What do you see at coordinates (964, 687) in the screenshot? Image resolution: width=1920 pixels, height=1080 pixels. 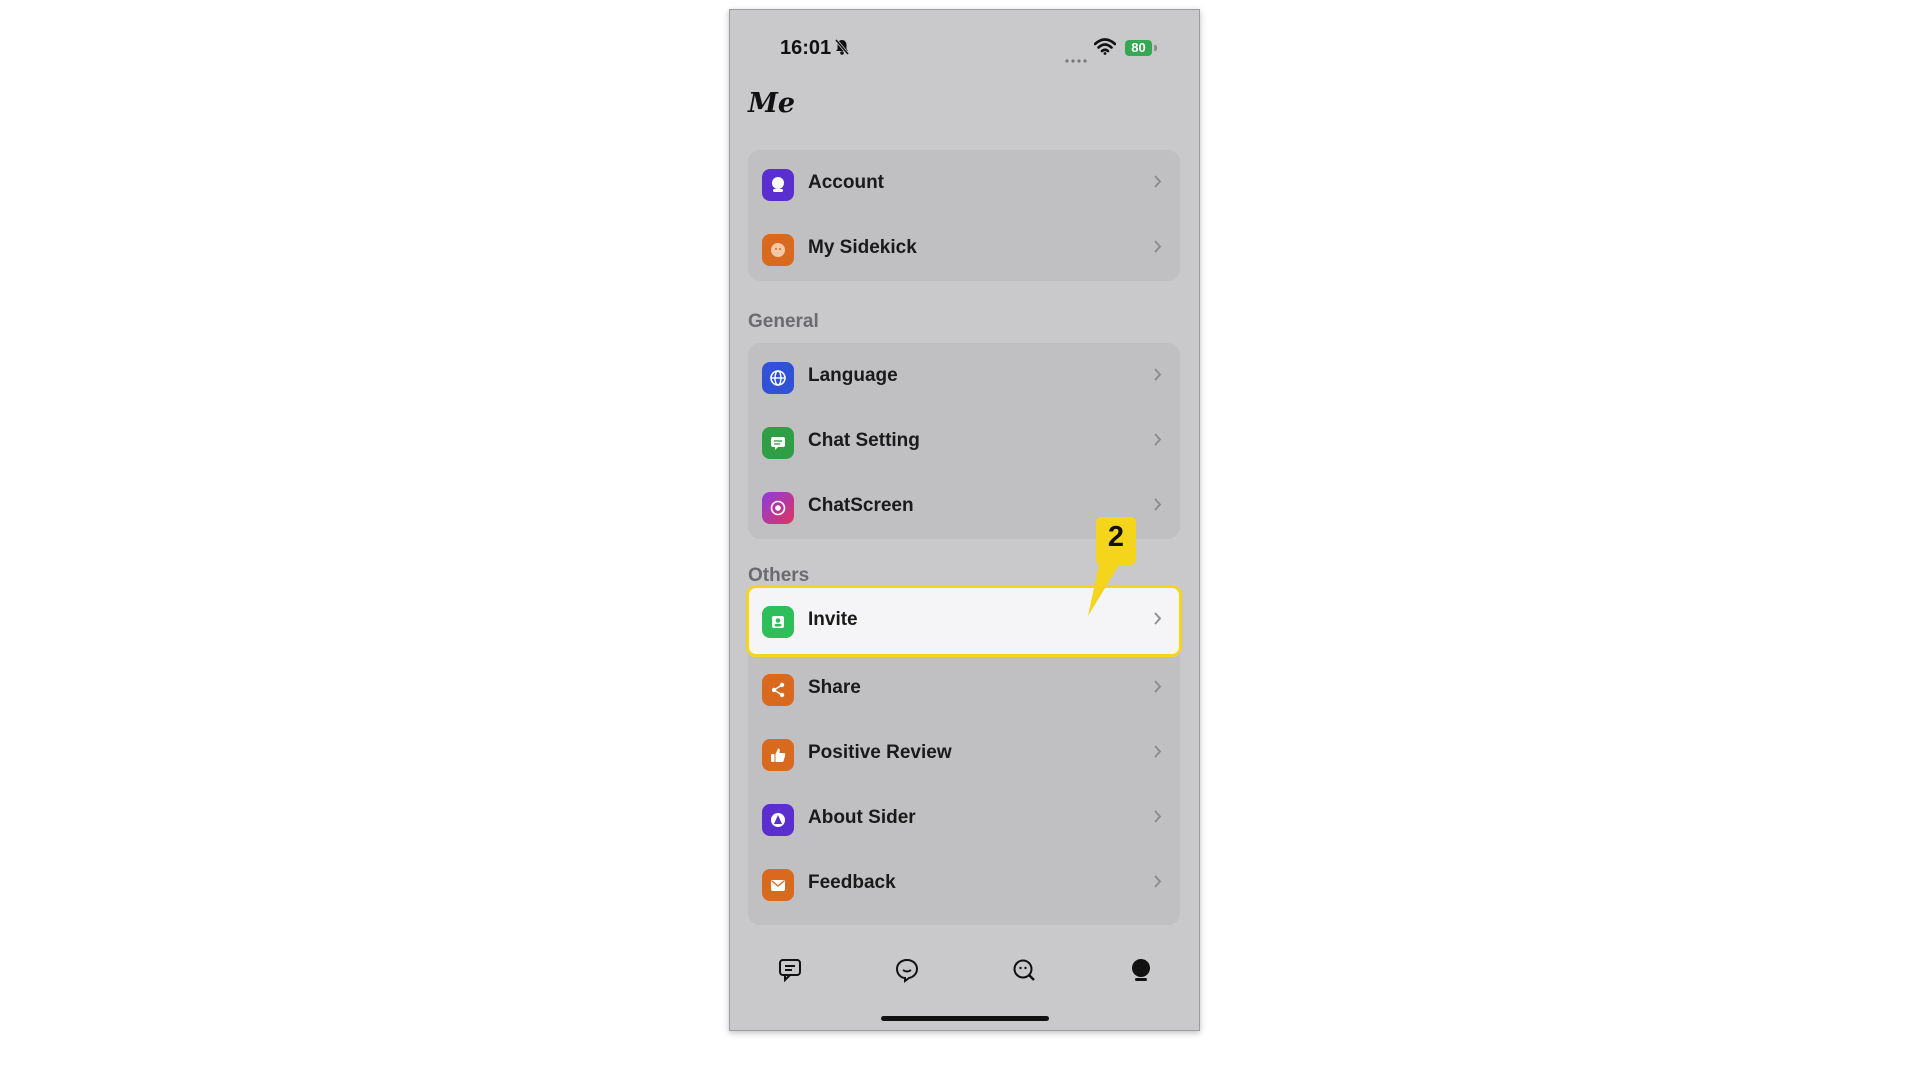 I see `menu-item-share: Share` at bounding box center [964, 687].